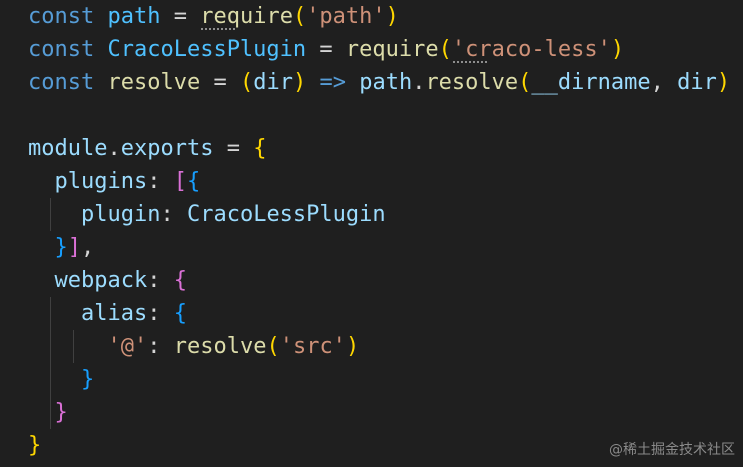 This screenshot has height=467, width=743. What do you see at coordinates (346, 16) in the screenshot?
I see `code-token: 'path'` at bounding box center [346, 16].